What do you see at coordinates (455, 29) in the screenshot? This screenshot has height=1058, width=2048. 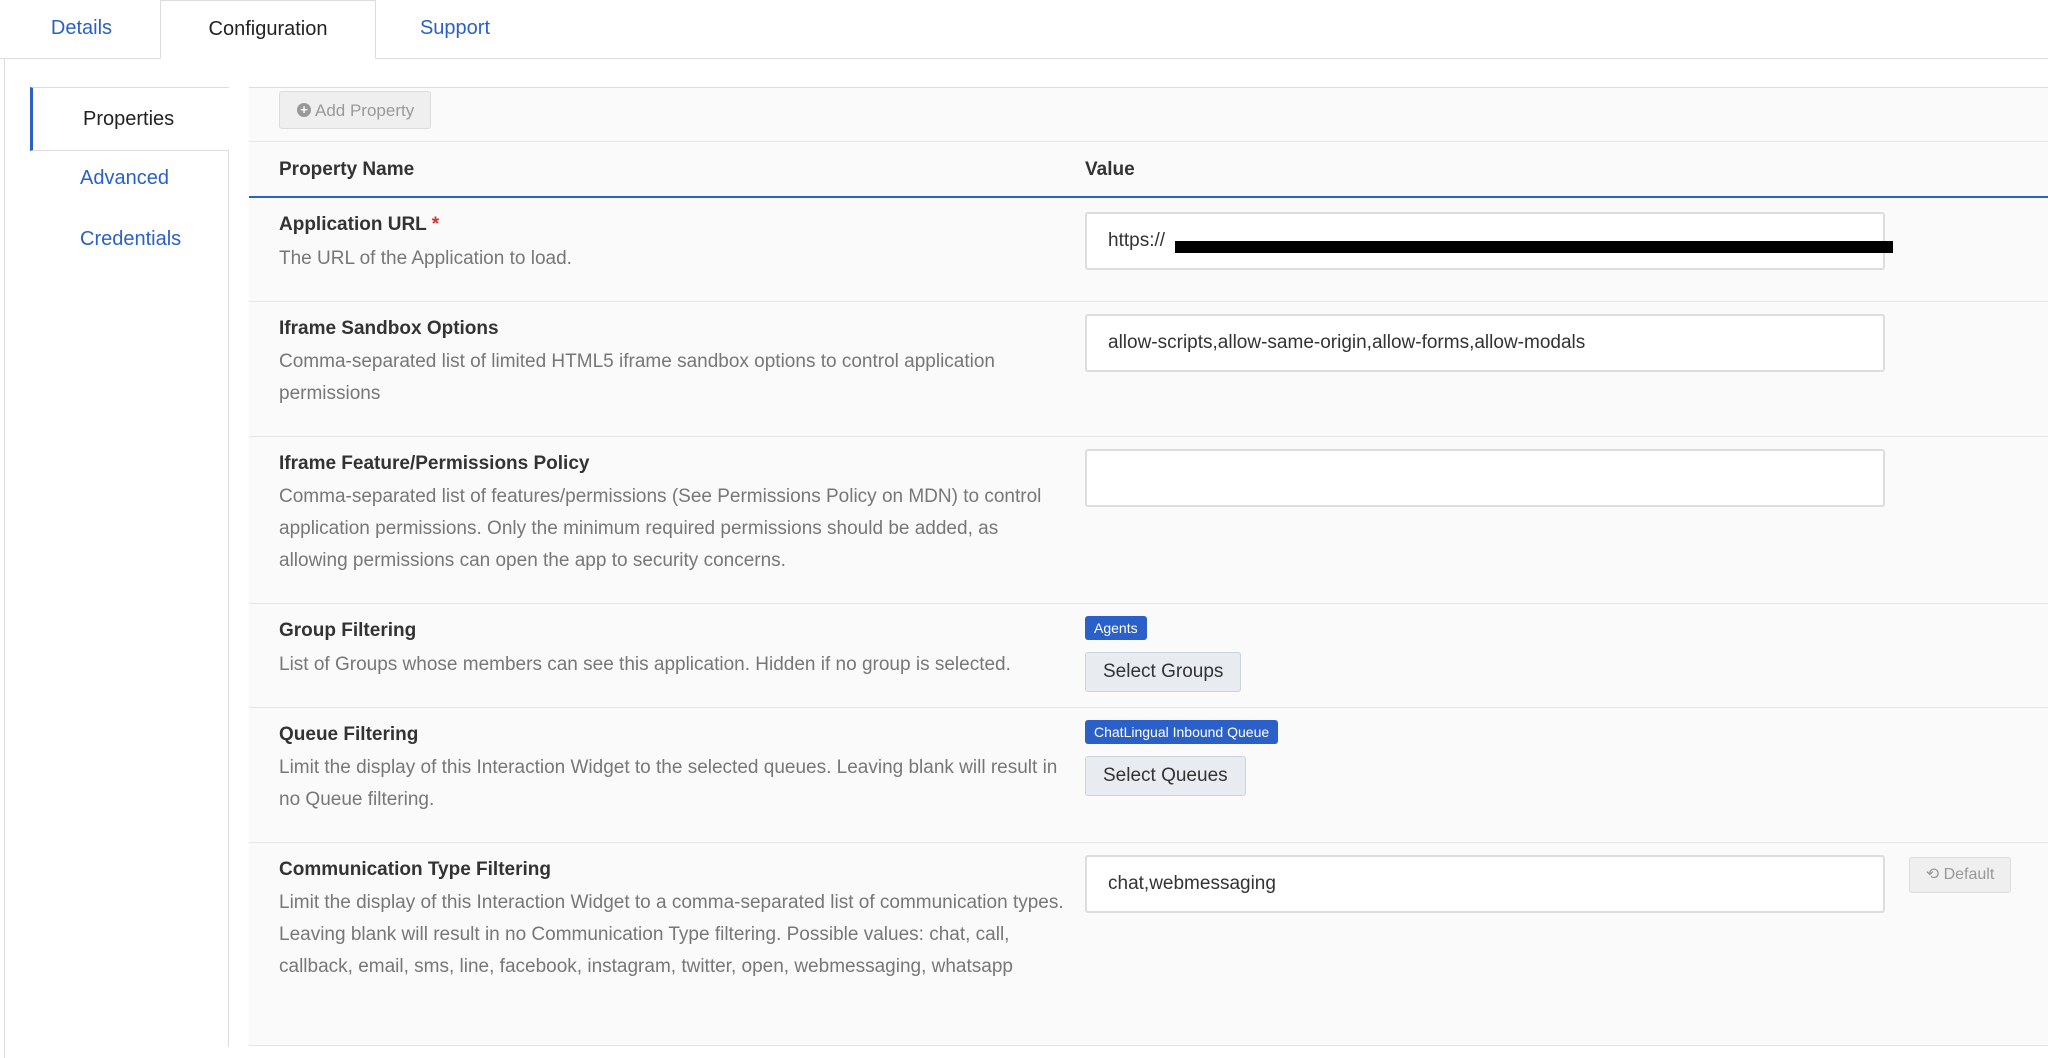 I see `tab-support: Support` at bounding box center [455, 29].